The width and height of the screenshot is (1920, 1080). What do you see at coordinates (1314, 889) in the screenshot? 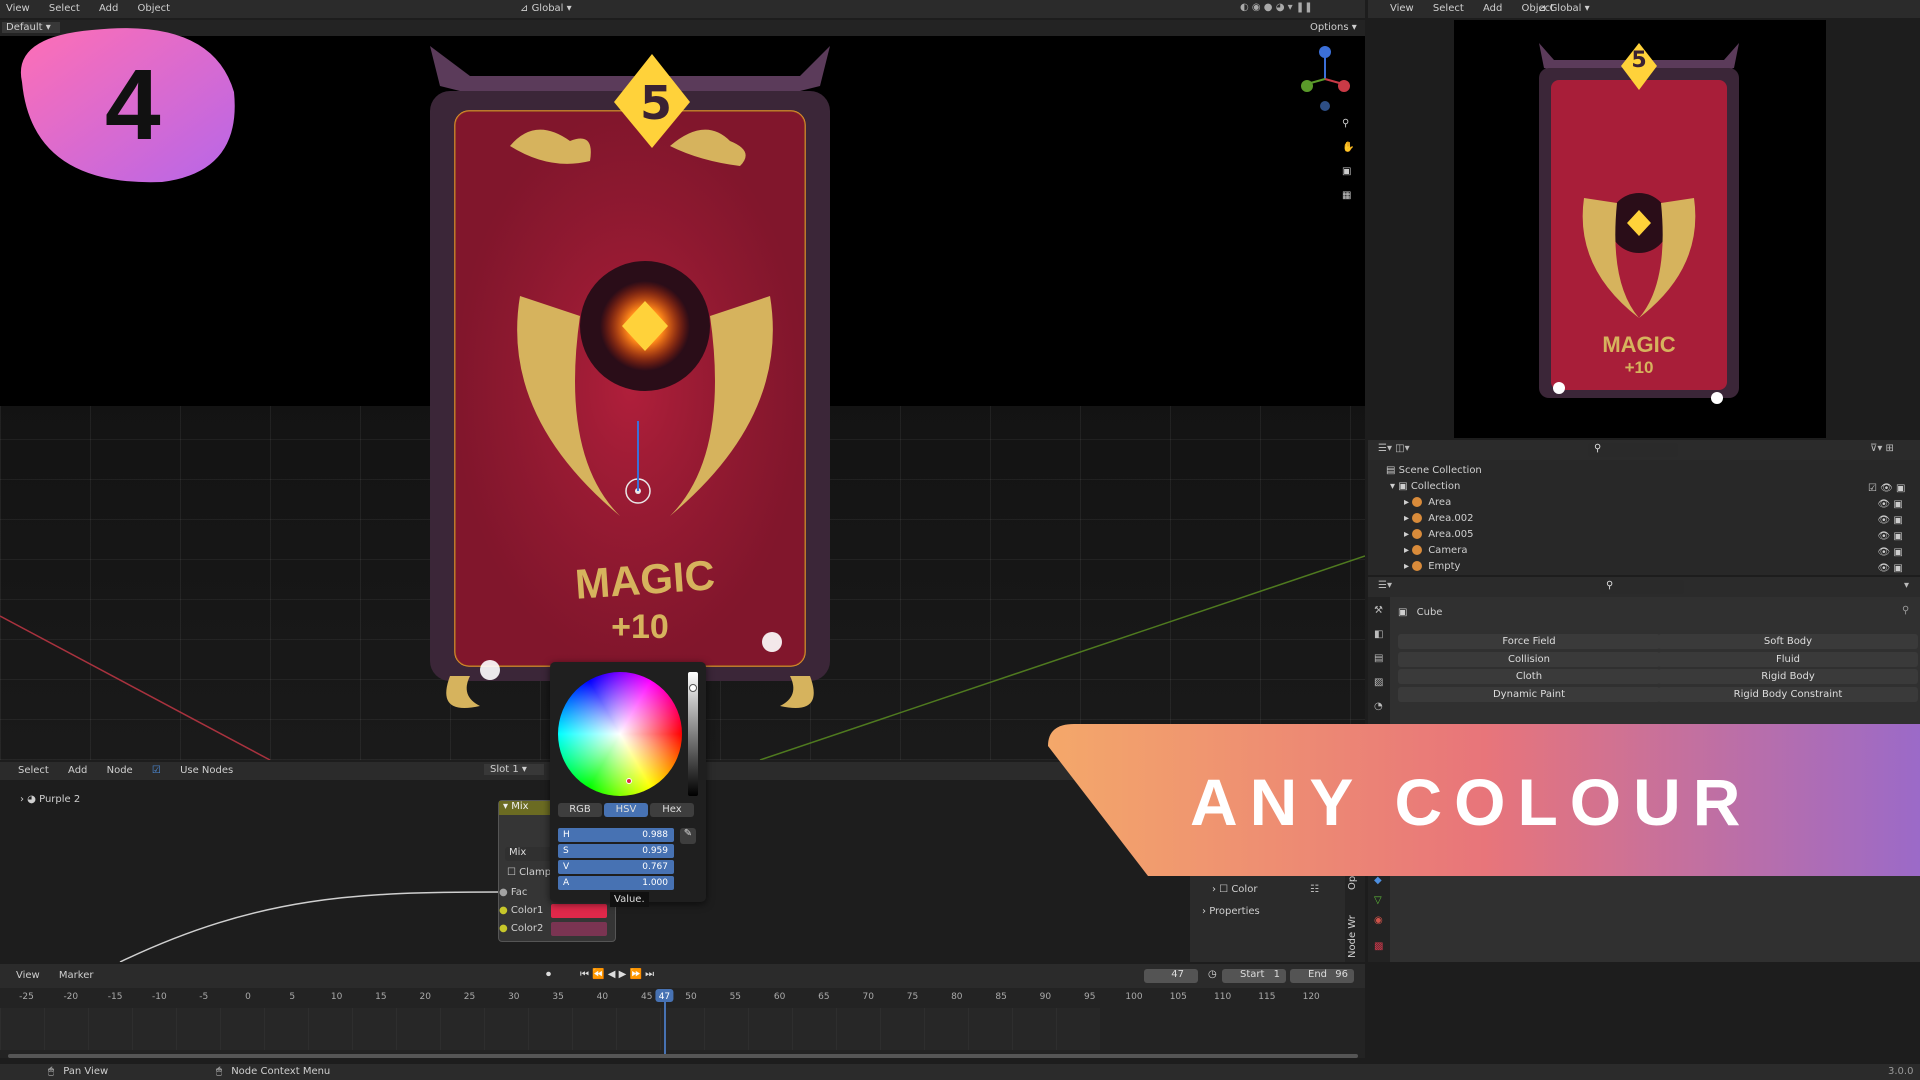
I see `list-icon: ☷` at bounding box center [1314, 889].